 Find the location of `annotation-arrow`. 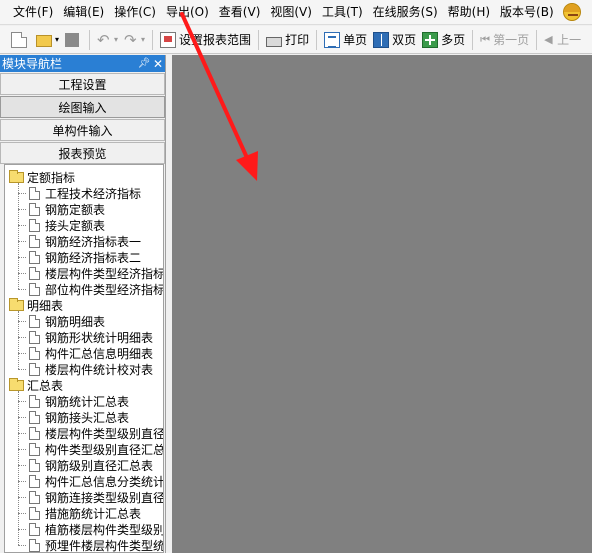

annotation-arrow is located at coordinates (219, 96).